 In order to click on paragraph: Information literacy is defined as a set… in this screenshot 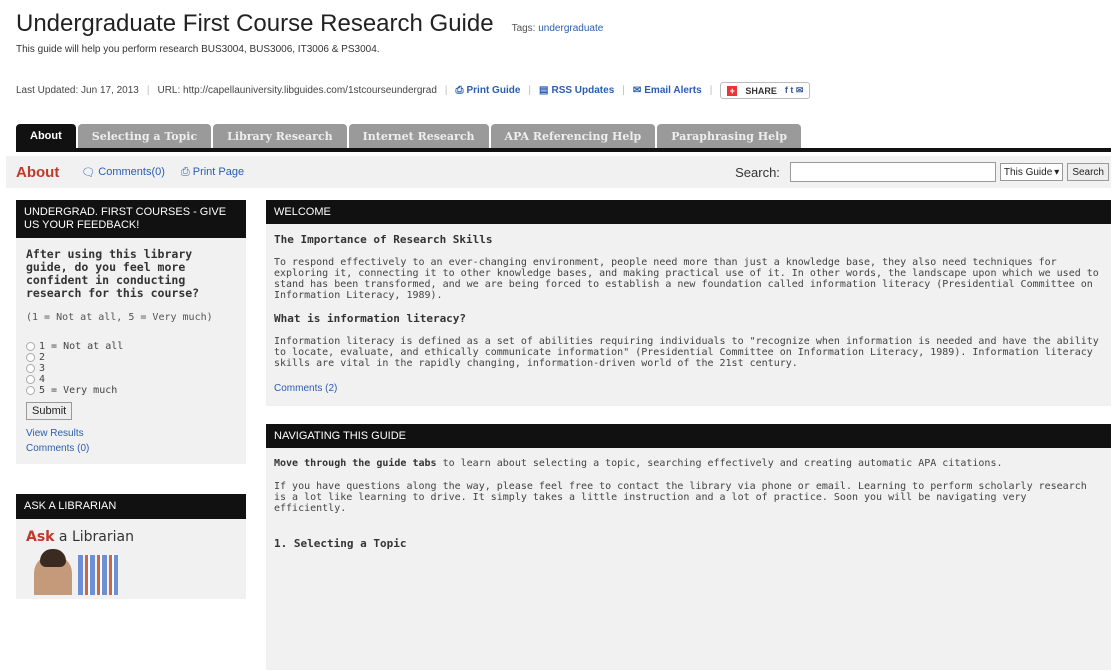, I will do `click(686, 352)`.